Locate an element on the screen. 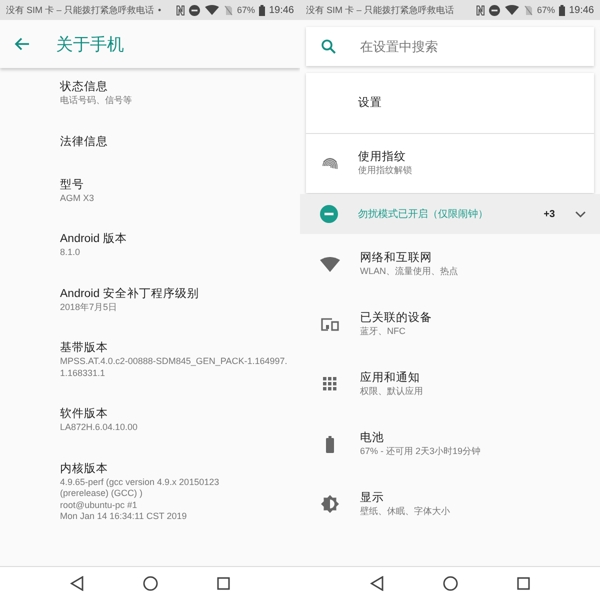 The width and height of the screenshot is (600, 600). item-title: Android 安全补丁程序级别 is located at coordinates (130, 294).